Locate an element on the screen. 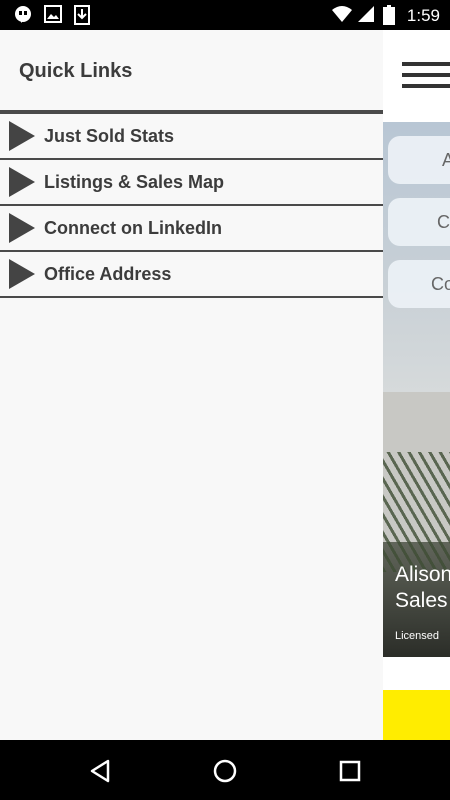  download-icon is located at coordinates (82, 15).